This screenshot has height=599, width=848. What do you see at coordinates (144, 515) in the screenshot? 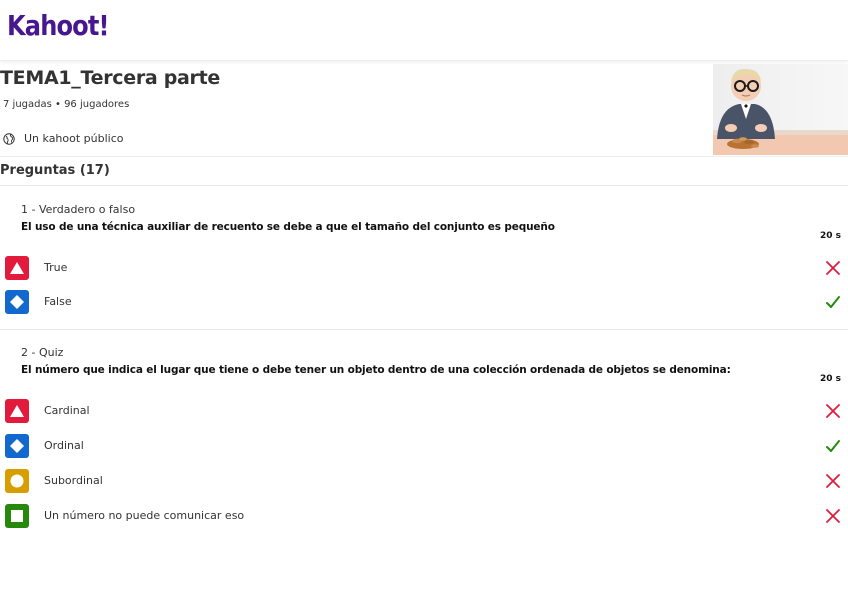
I see `answer-label: Un número no puede comunicar eso` at bounding box center [144, 515].